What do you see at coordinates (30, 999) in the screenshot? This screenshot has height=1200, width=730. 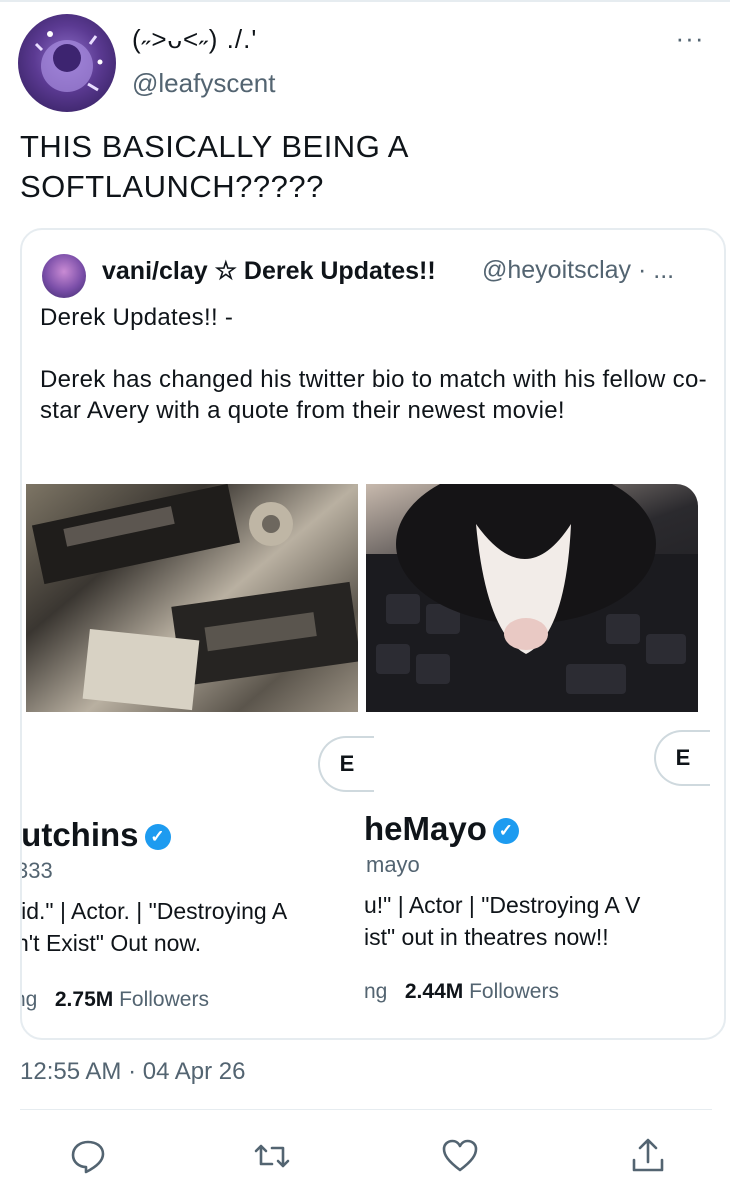 I see `stats-prefix-left: ng` at bounding box center [30, 999].